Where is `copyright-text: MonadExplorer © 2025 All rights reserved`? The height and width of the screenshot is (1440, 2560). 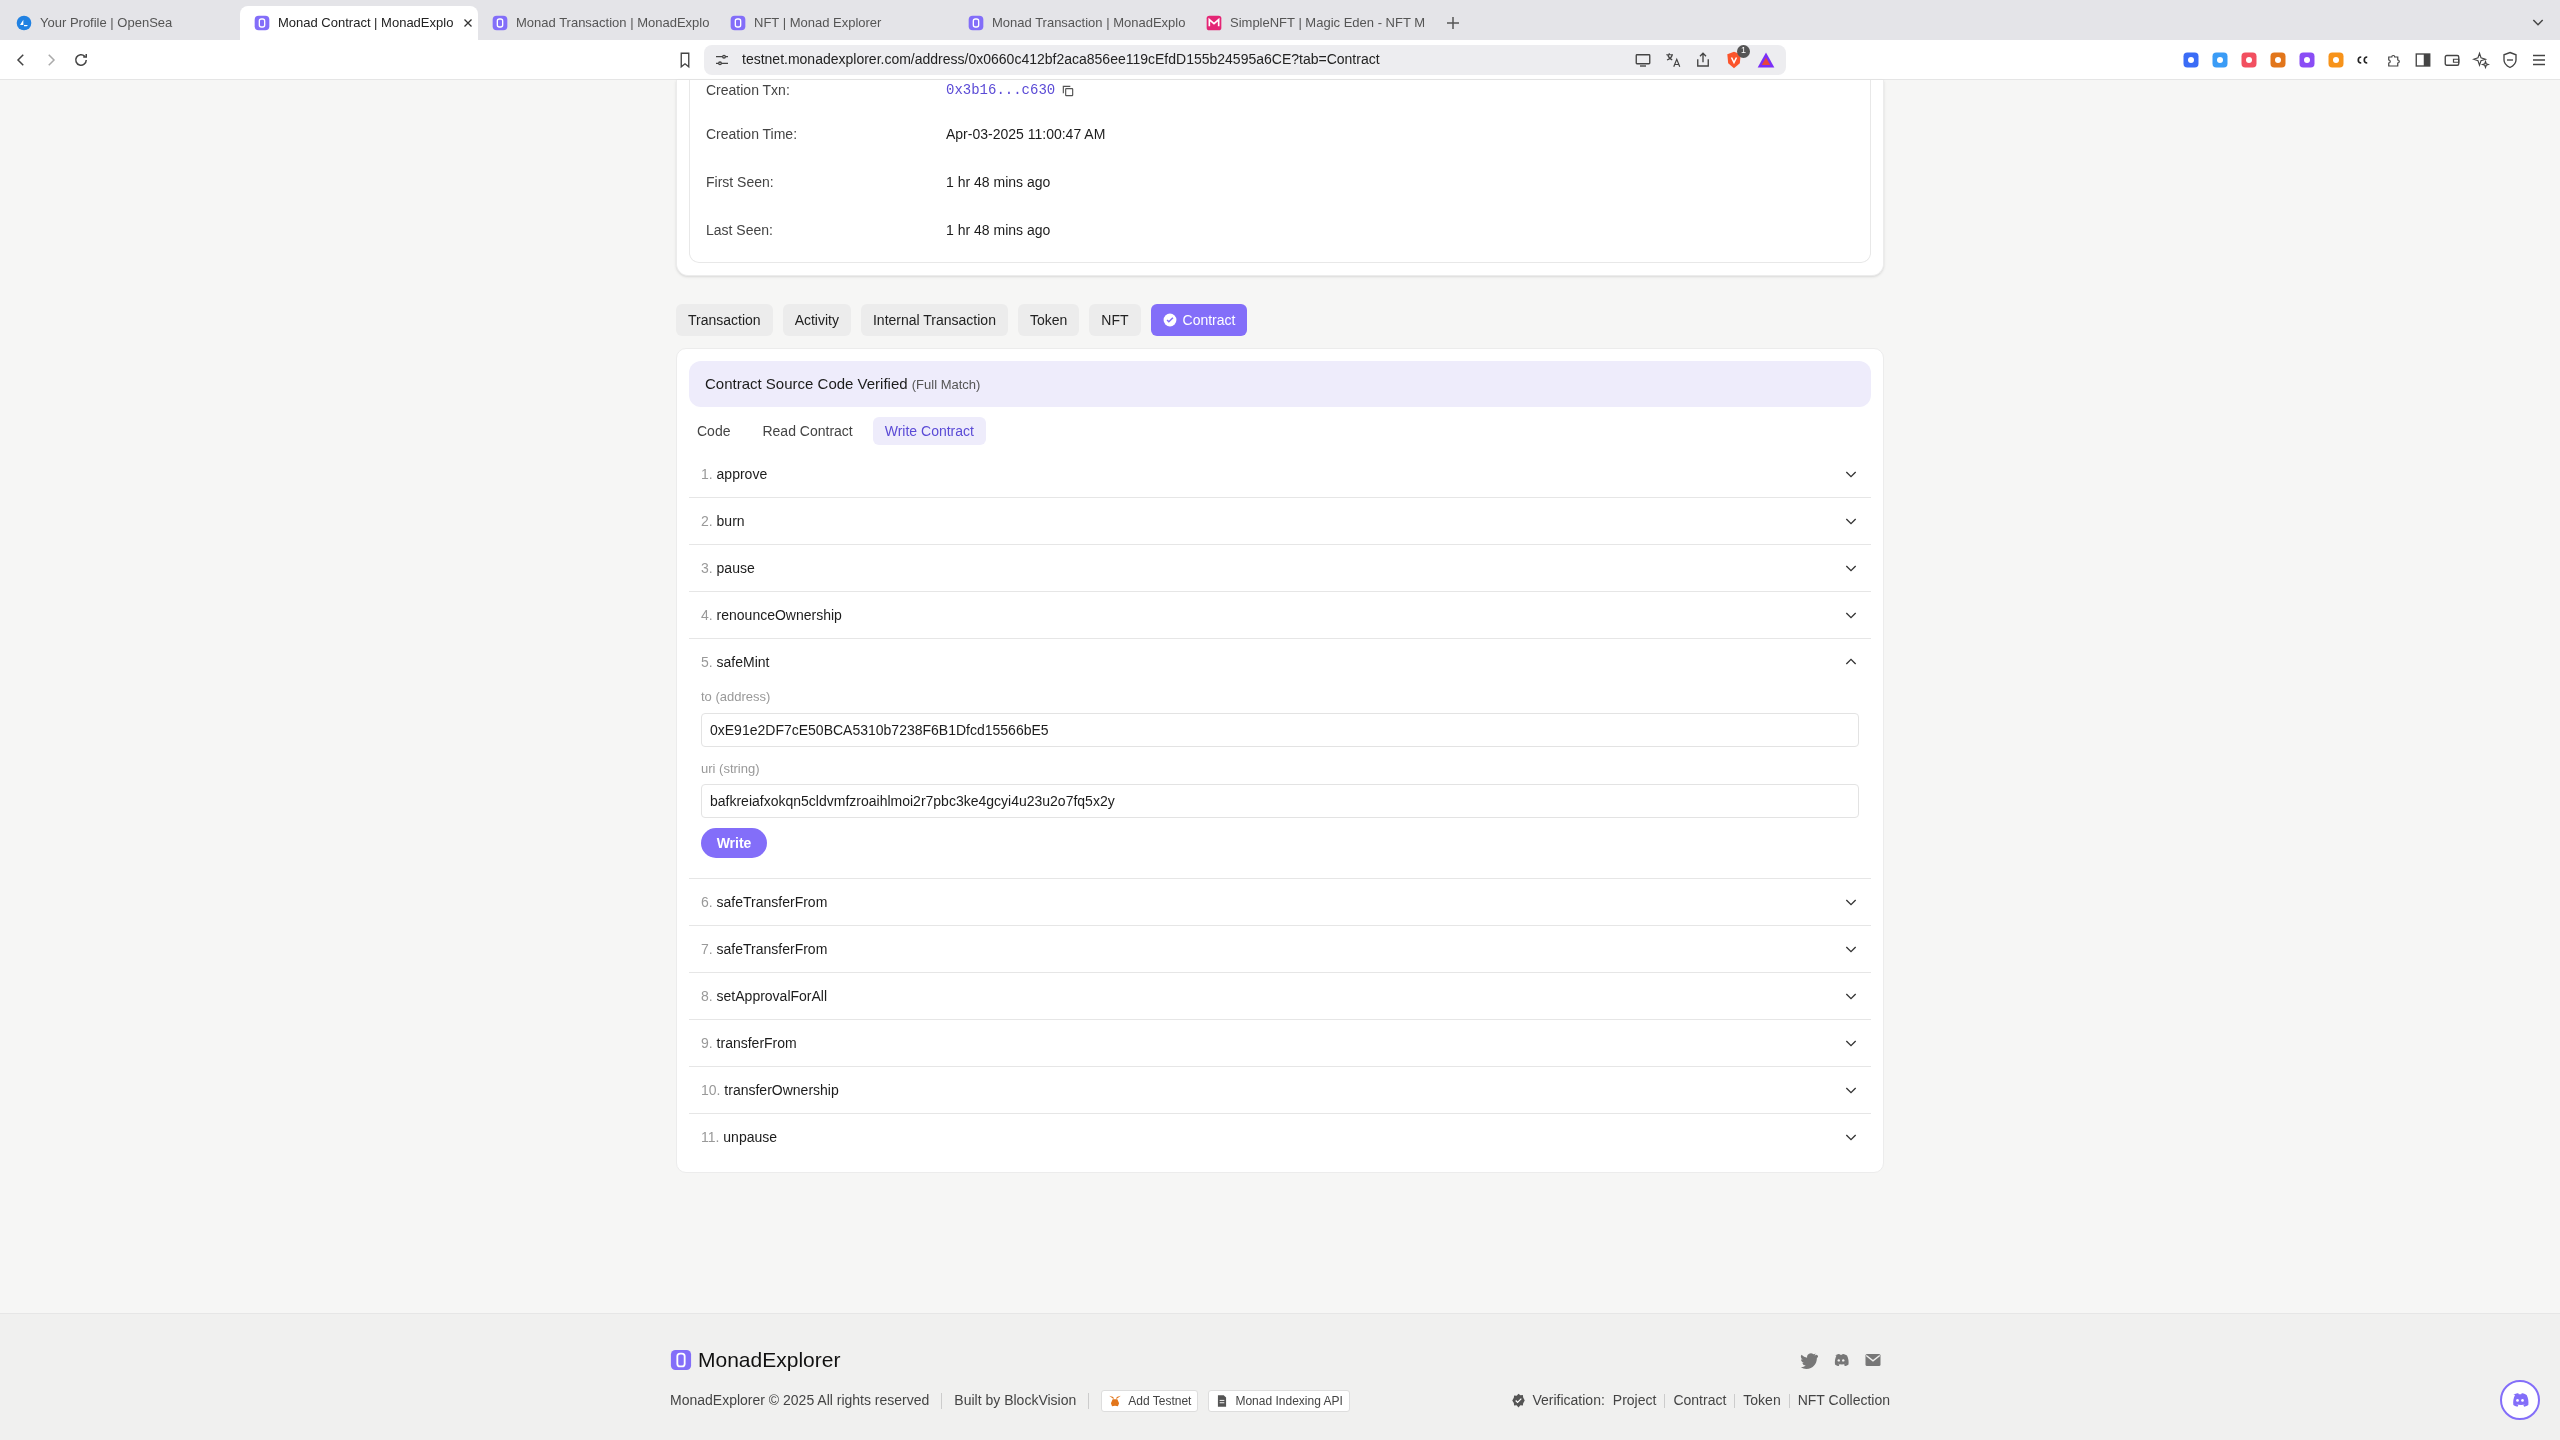 copyright-text: MonadExplorer © 2025 All rights reserved is located at coordinates (800, 1400).